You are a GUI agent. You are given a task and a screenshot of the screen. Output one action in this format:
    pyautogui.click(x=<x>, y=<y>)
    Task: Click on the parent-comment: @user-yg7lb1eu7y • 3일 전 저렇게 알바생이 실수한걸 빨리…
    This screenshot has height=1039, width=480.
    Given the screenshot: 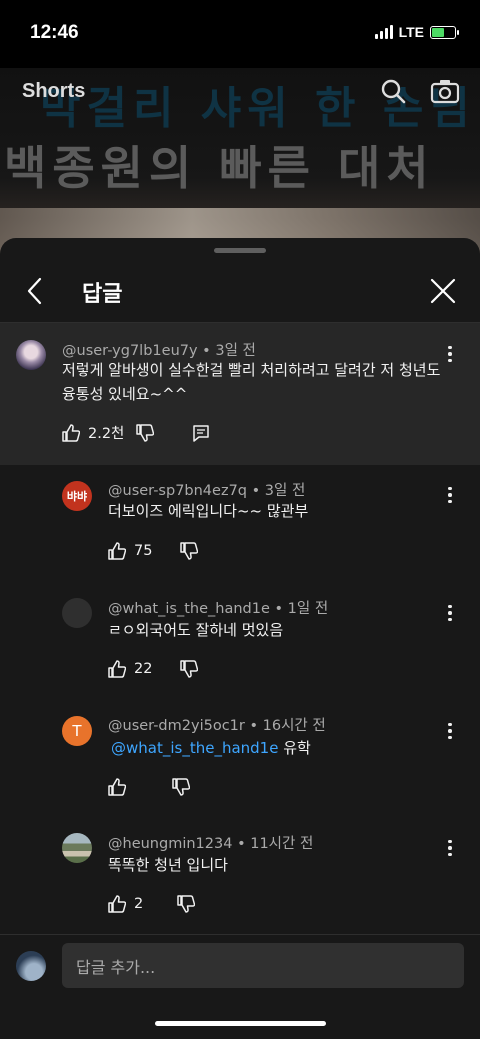 What is the action you would take?
    pyautogui.click(x=240, y=394)
    